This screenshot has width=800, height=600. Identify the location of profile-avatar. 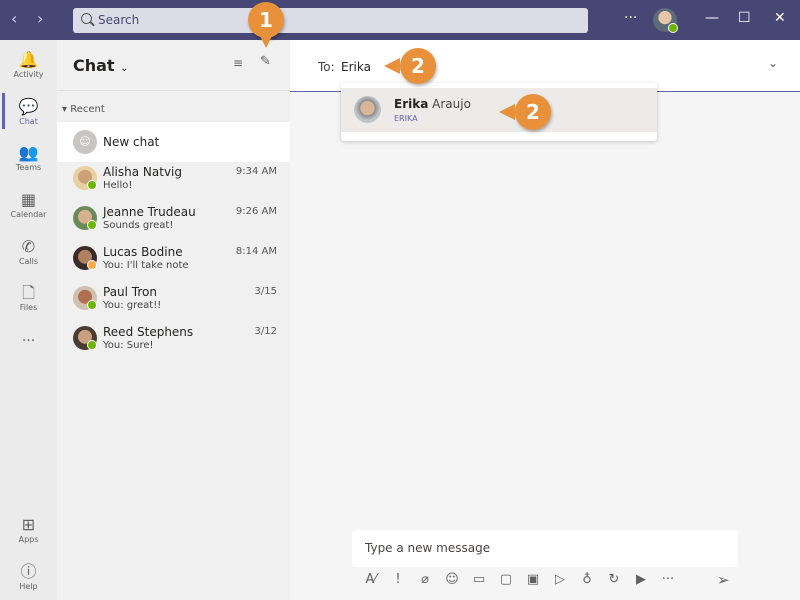
(665, 20).